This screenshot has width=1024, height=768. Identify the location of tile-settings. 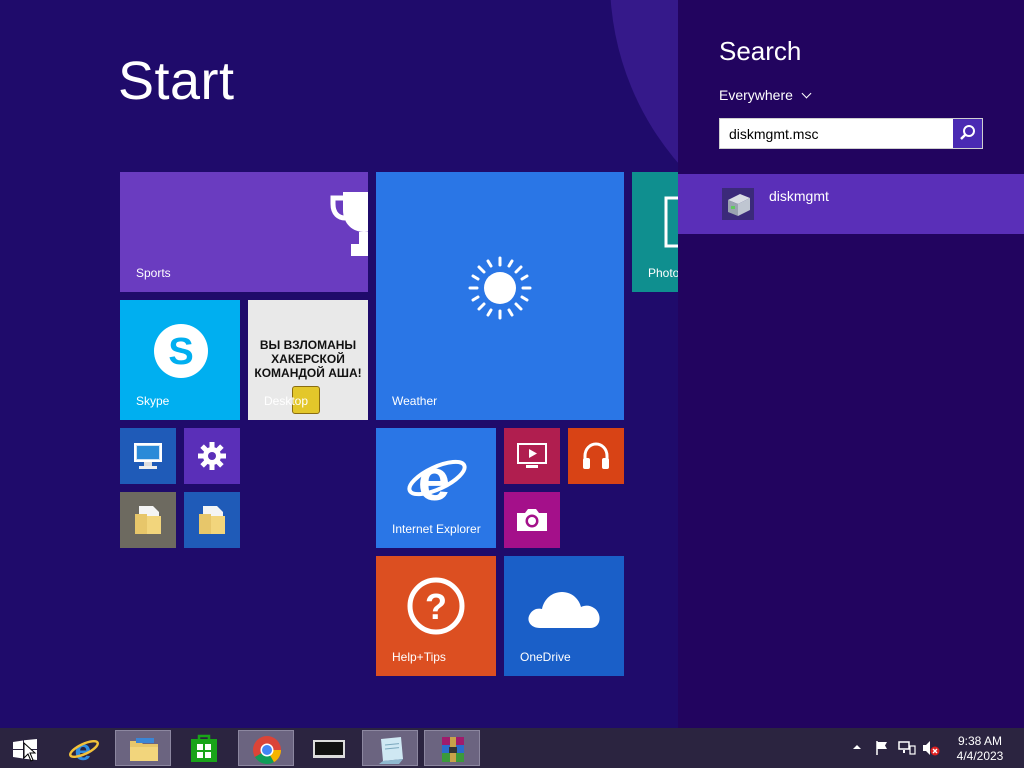
(212, 456).